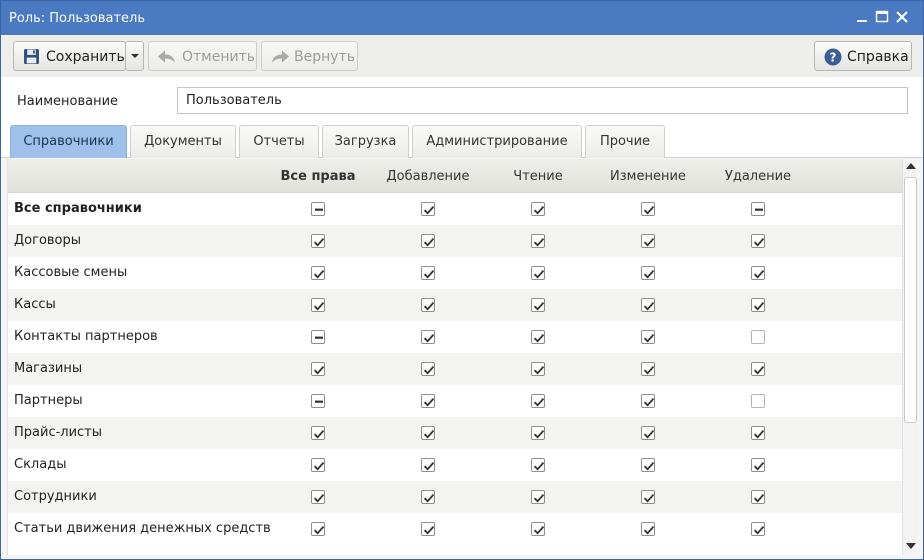  I want to click on table-row: Статьи движения денежных средств, so click(455, 529).